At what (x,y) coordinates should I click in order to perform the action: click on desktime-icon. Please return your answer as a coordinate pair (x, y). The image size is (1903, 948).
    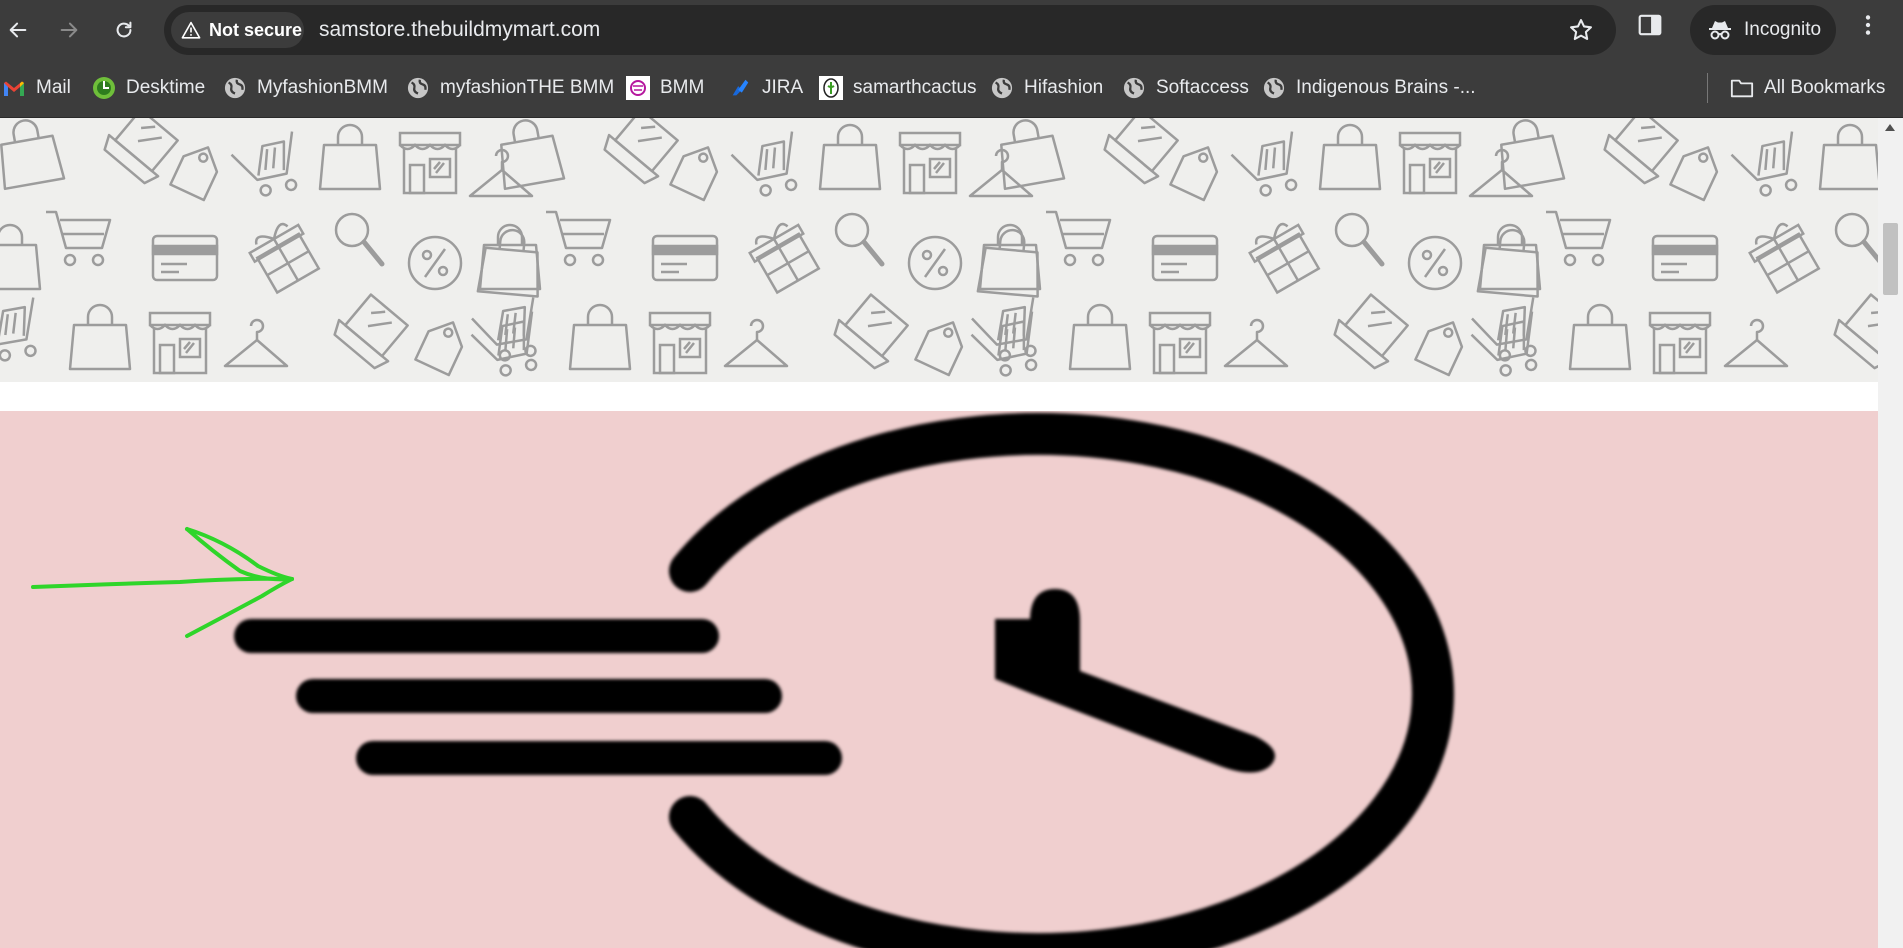
    Looking at the image, I should click on (104, 88).